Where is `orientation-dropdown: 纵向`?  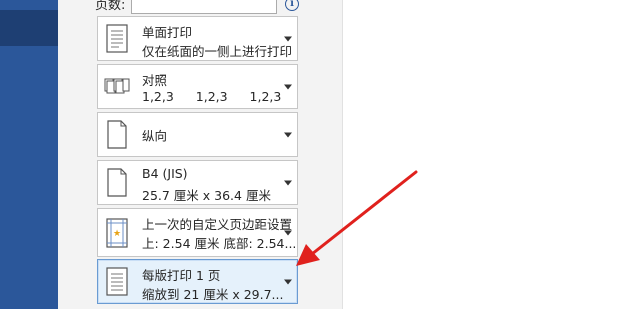
orientation-dropdown: 纵向 is located at coordinates (197, 134).